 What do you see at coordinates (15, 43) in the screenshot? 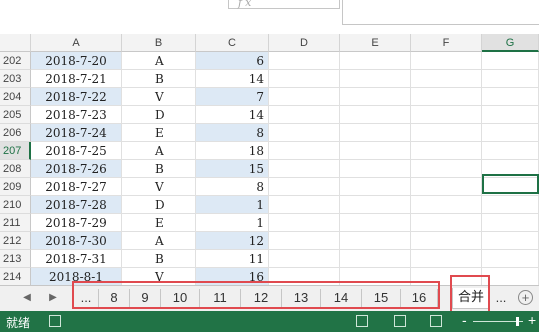
I see `select-all-corner` at bounding box center [15, 43].